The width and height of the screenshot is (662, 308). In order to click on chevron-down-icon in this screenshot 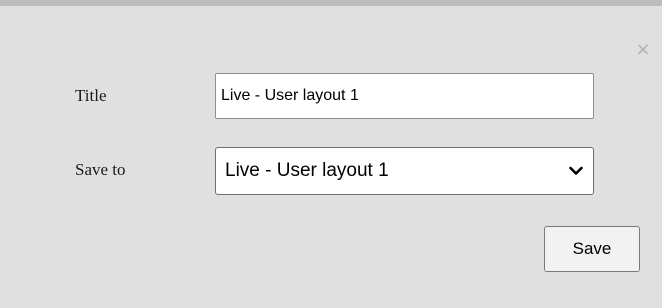, I will do `click(576, 170)`.